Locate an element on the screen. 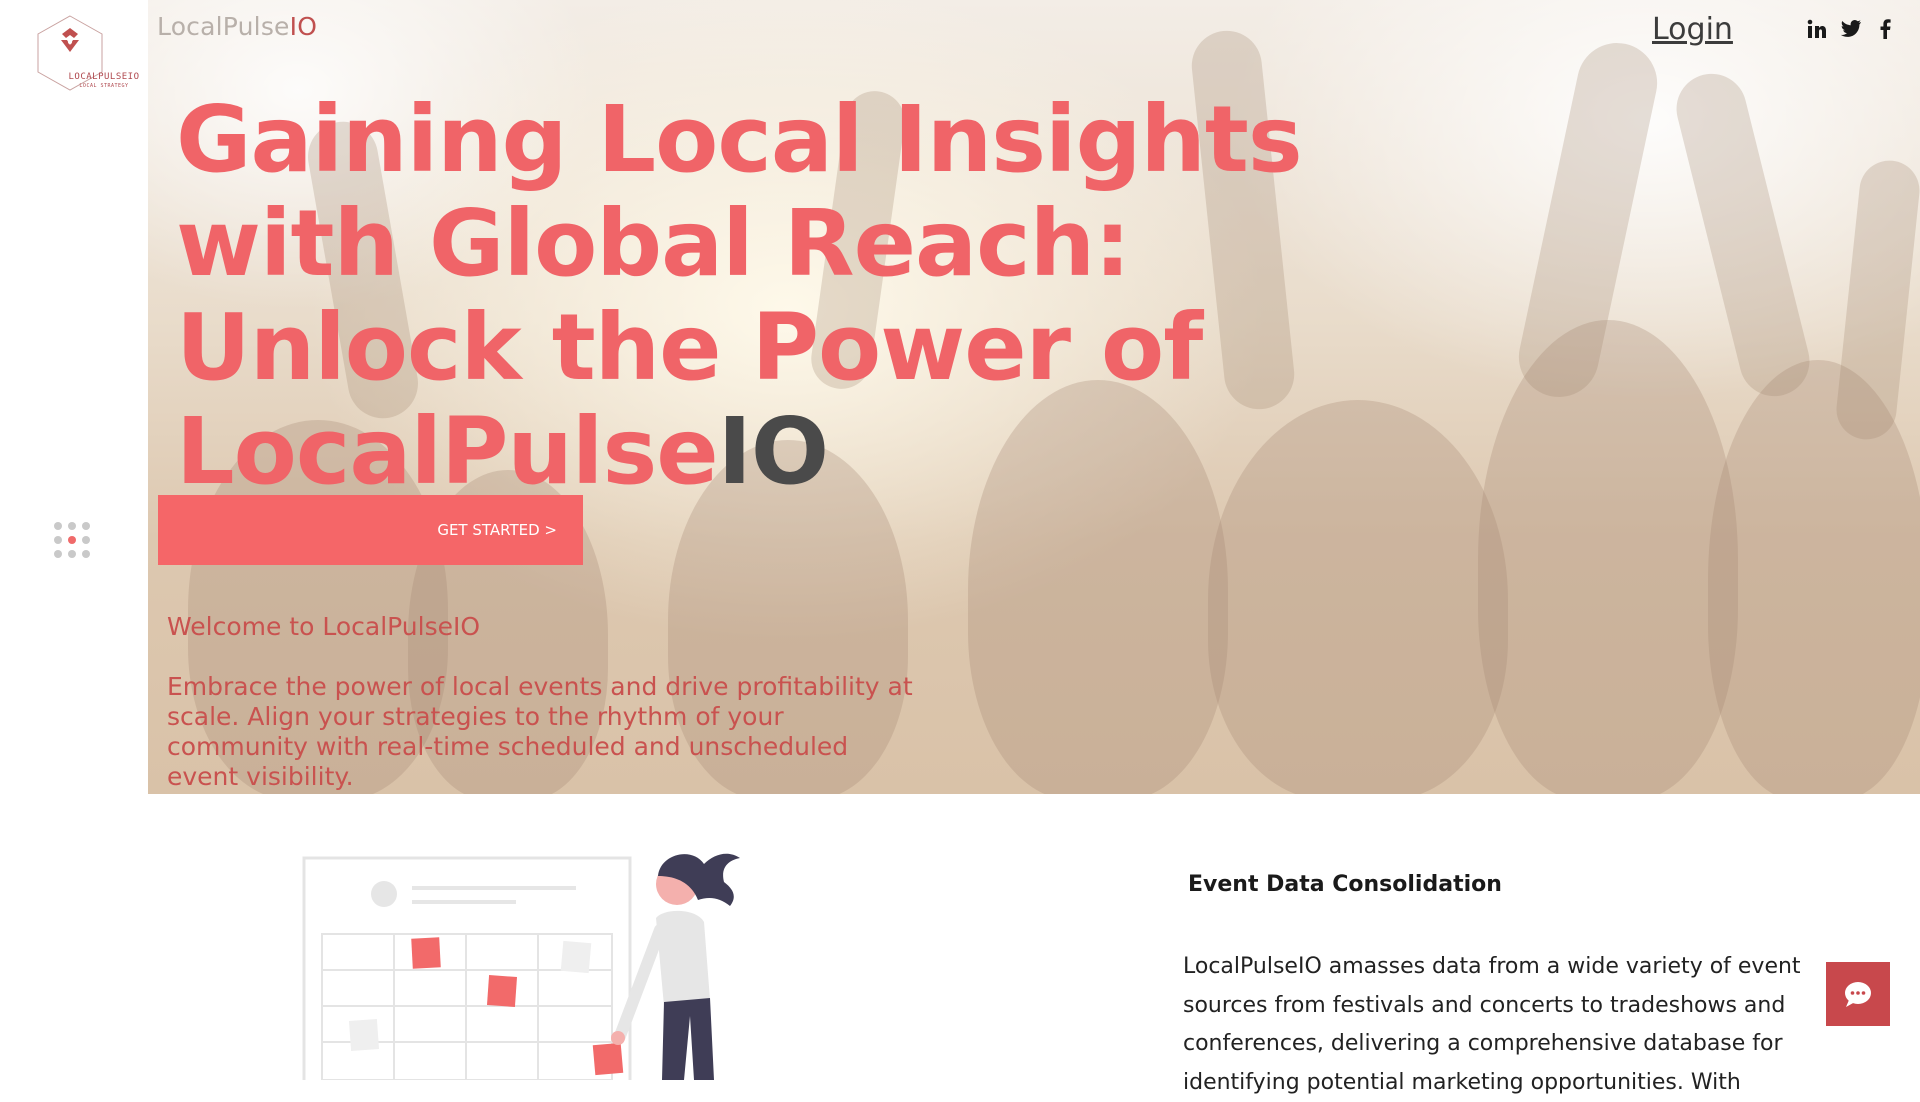 This screenshot has height=1102, width=1920. feature-title: Event Data Consolidation is located at coordinates (1345, 884).